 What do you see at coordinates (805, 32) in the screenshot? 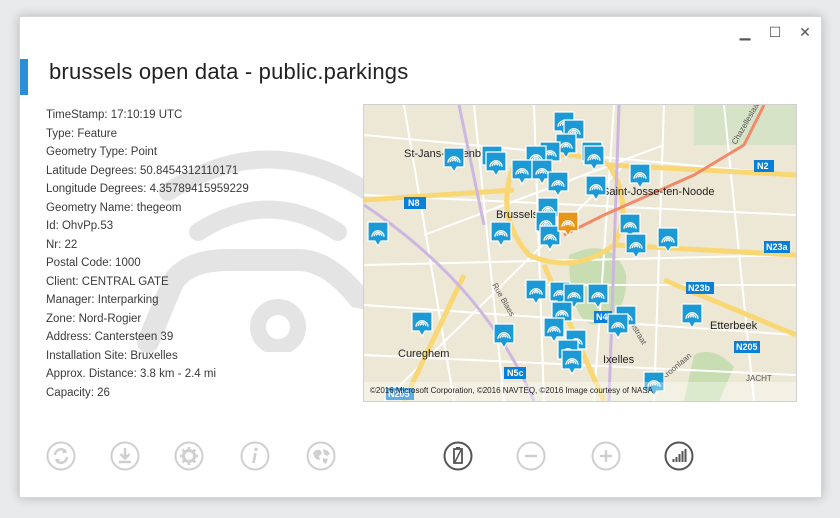
I see `close-button: ✕` at bounding box center [805, 32].